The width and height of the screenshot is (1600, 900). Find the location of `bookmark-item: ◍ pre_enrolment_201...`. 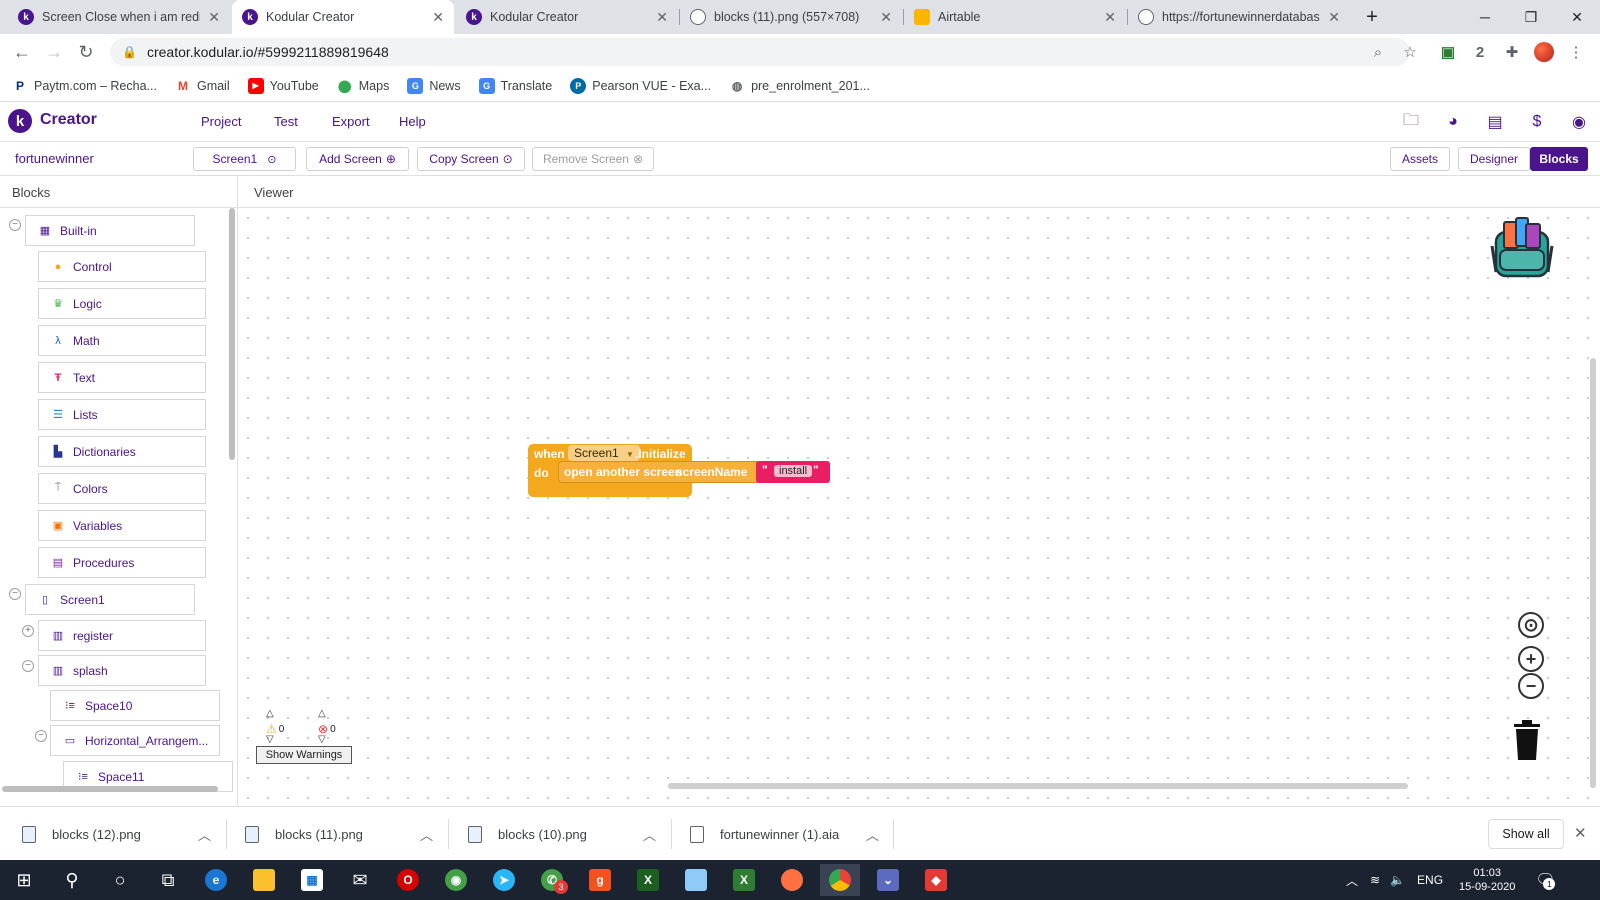

bookmark-item: ◍ pre_enrolment_201... is located at coordinates (799, 86).